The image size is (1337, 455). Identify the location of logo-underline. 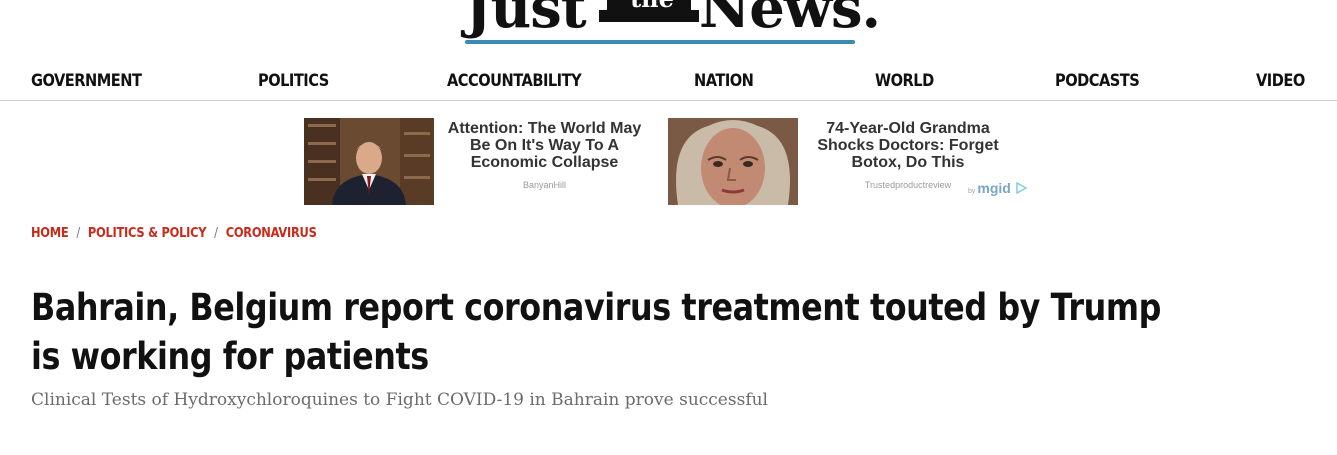
(660, 42).